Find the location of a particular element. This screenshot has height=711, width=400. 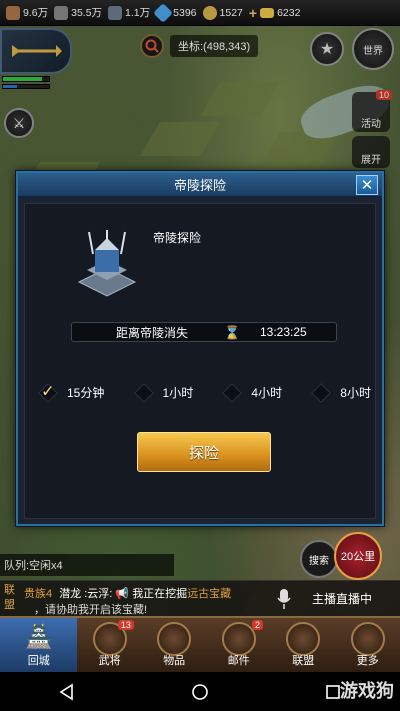

close-icon: ✕ is located at coordinates (367, 185).